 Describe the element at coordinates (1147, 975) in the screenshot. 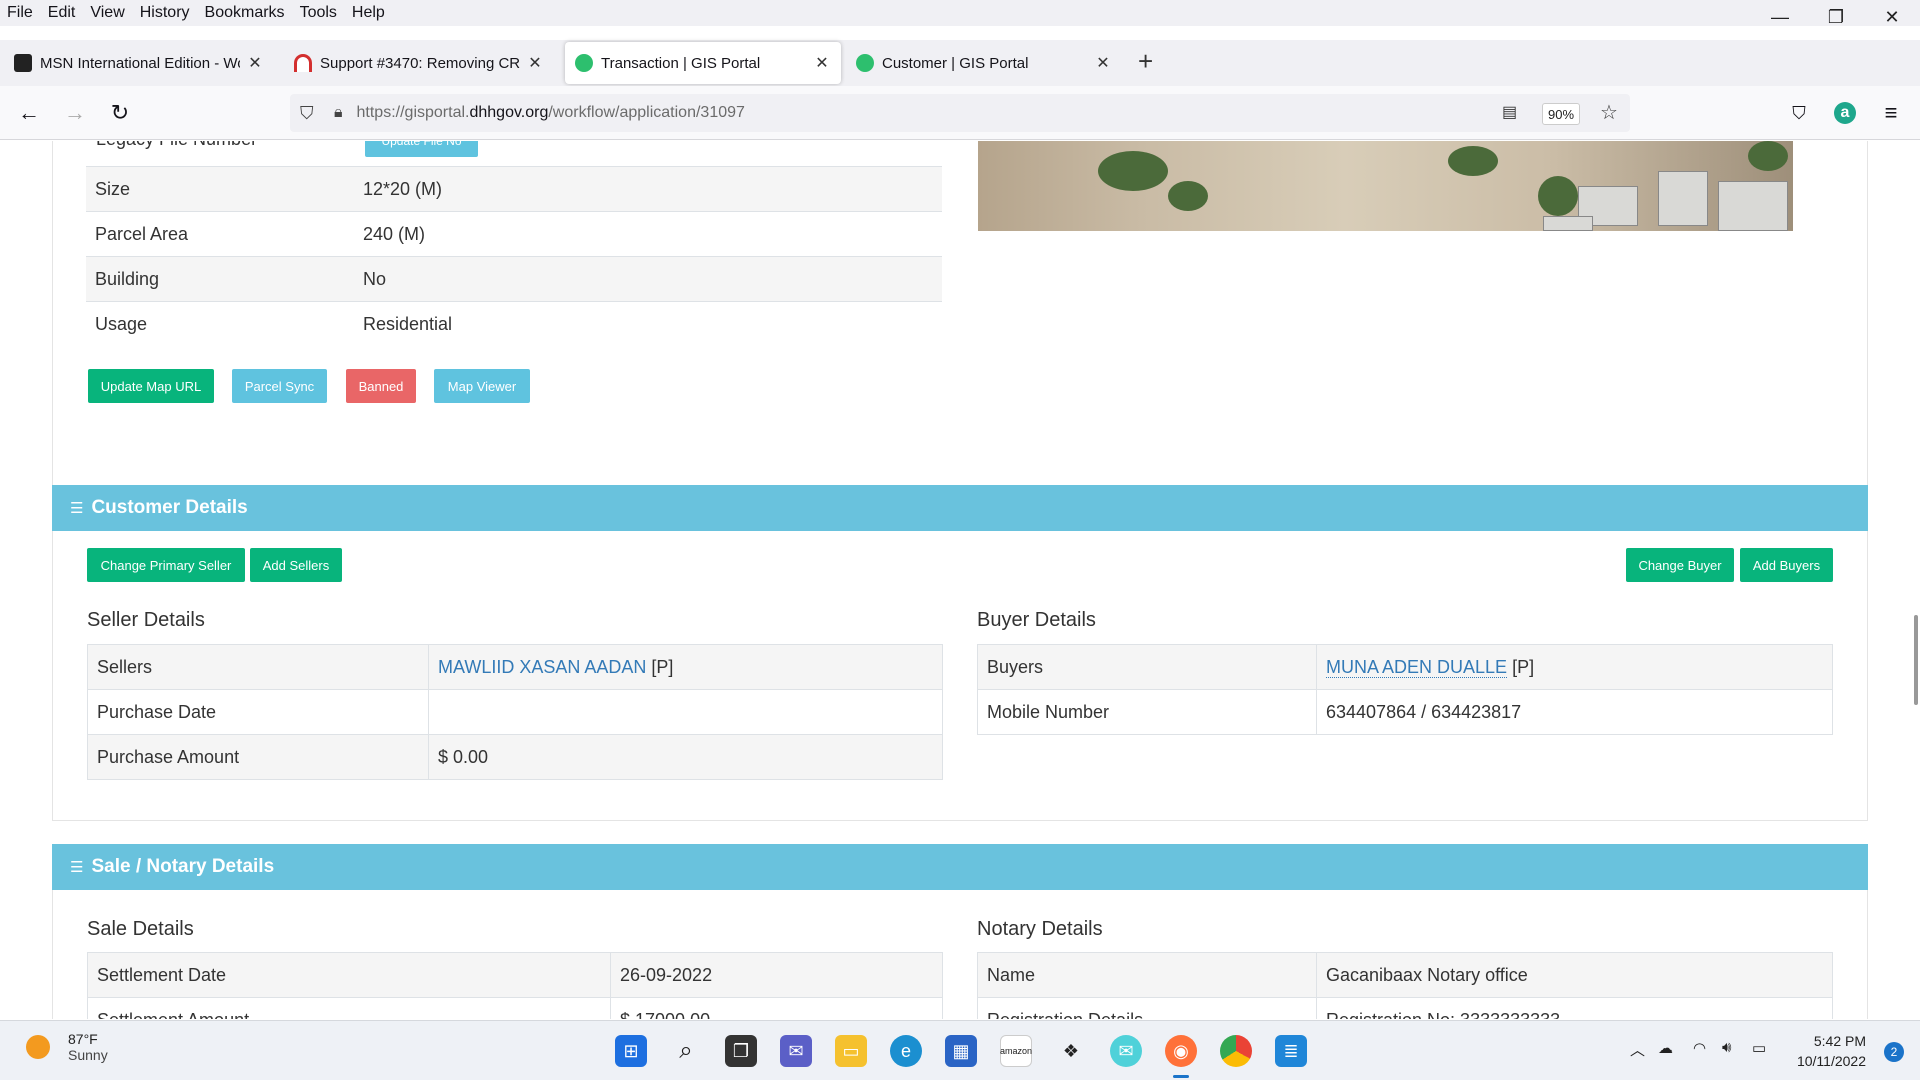

I see `notary-name-label: Name` at that location.